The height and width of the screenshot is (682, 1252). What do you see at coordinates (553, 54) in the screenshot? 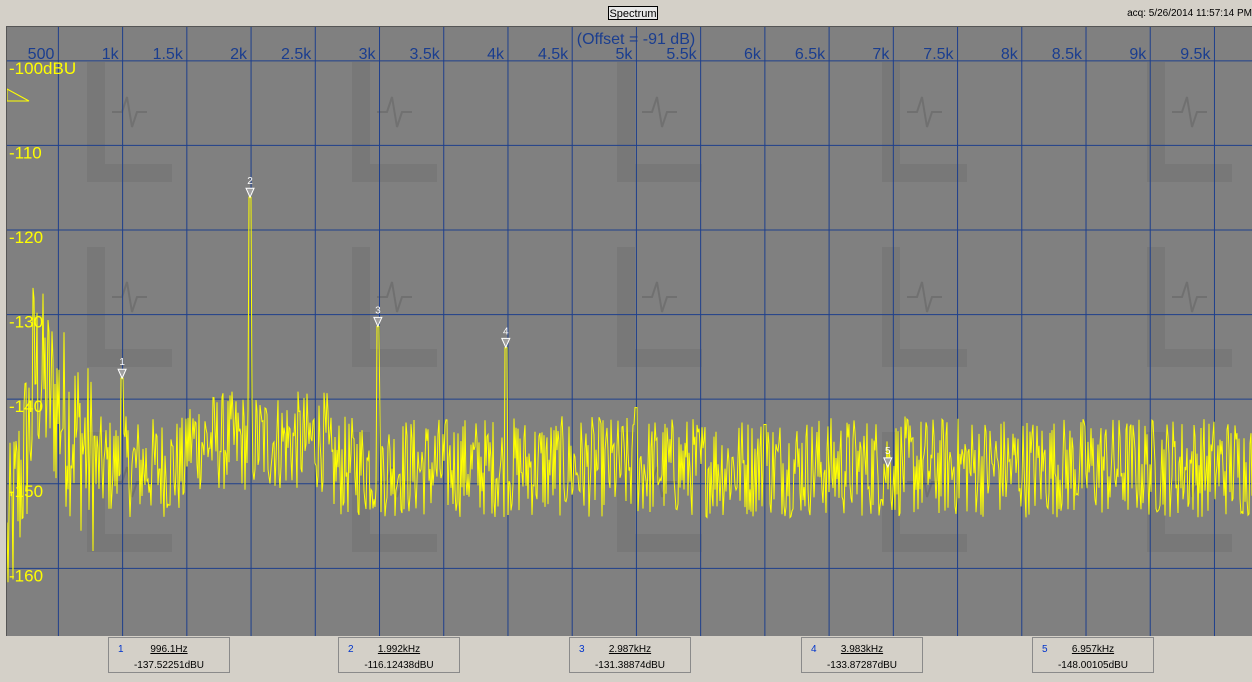
I see `x-tick-label: 4.5k` at bounding box center [553, 54].